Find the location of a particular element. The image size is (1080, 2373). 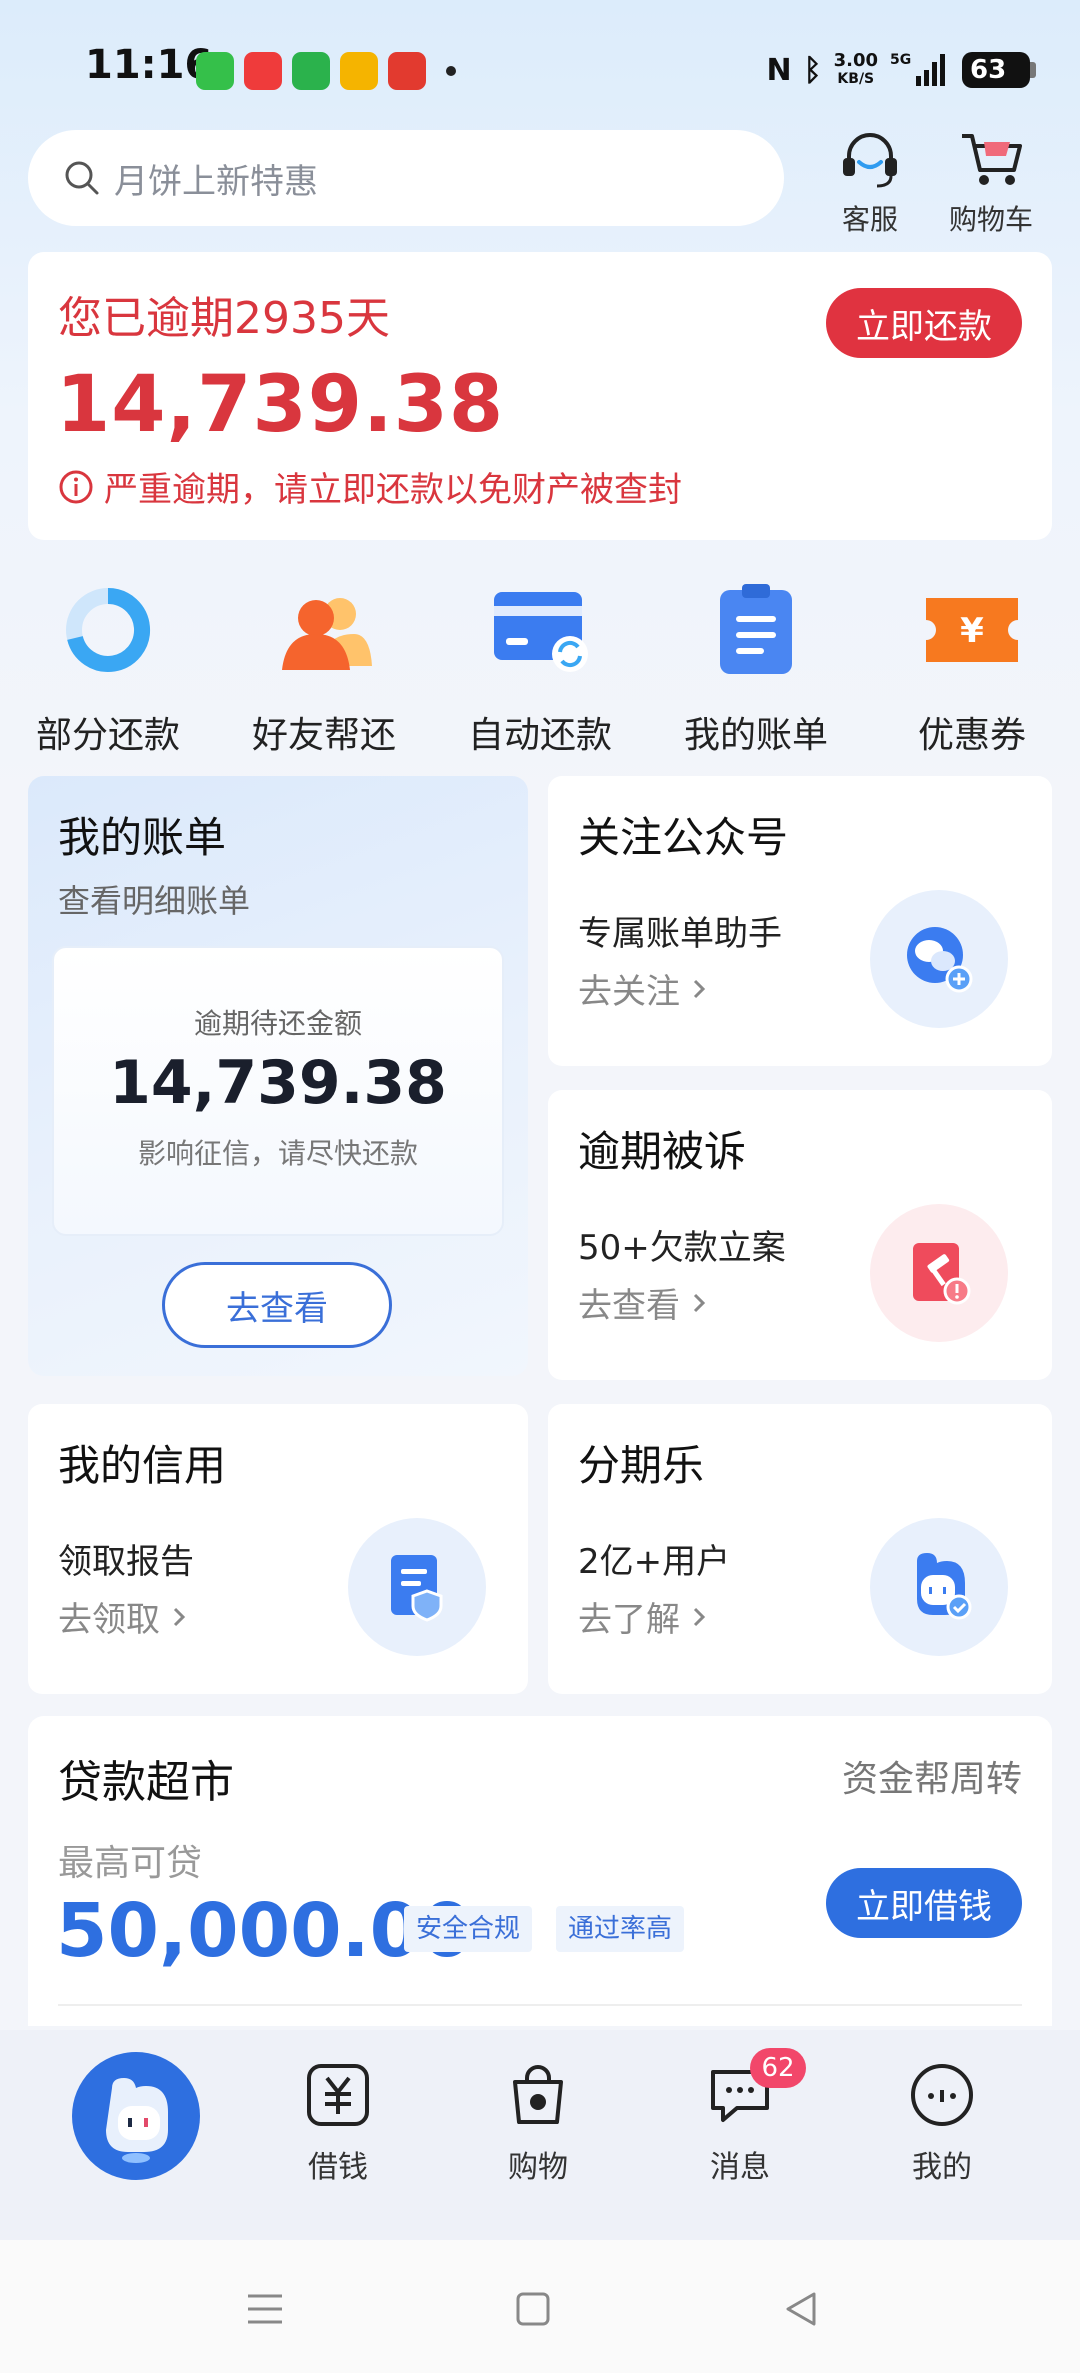

back-triangle-icon is located at coordinates (801, 2309).